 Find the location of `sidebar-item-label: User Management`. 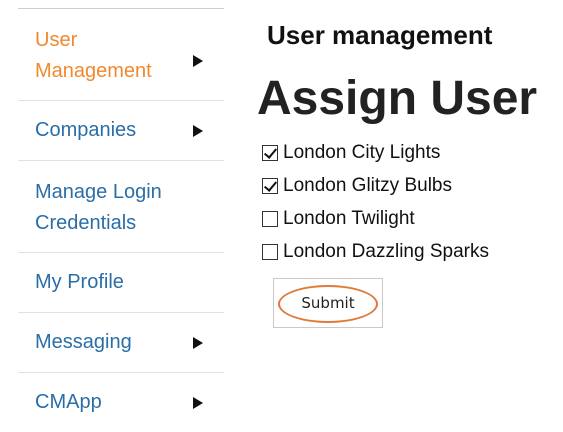

sidebar-item-label: User Management is located at coordinates (93, 55).